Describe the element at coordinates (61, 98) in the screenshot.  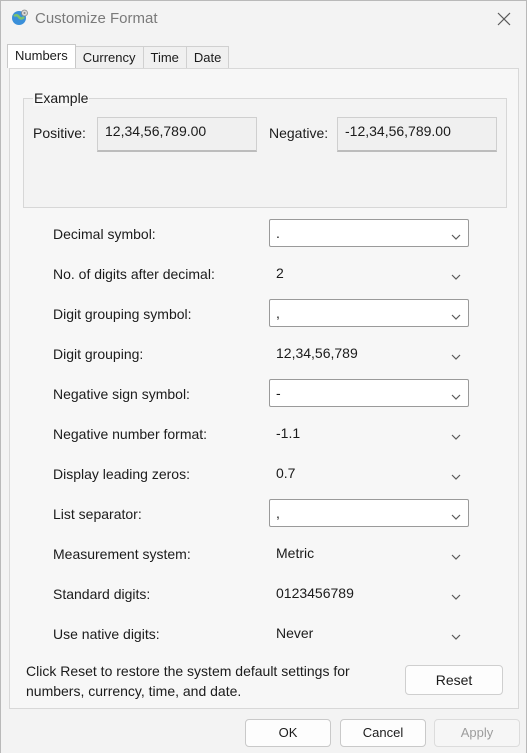
I see `example-legend: Example` at that location.